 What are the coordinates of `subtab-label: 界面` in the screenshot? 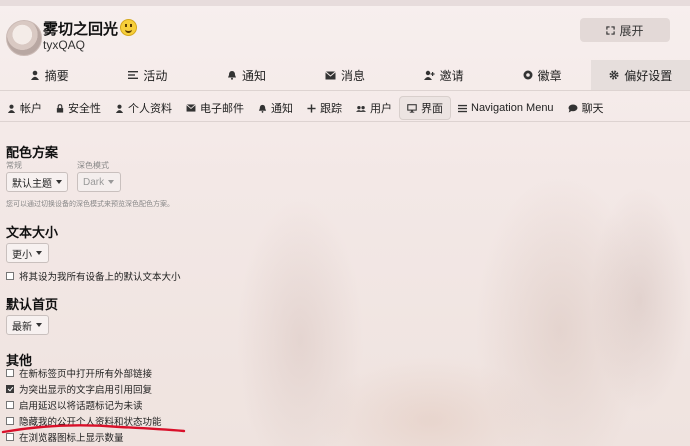 It's located at (432, 109).